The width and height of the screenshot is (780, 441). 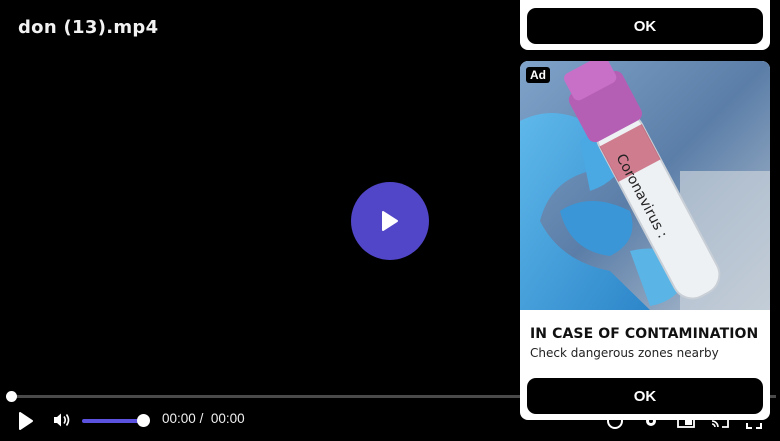 I want to click on big-play-button, so click(x=390, y=221).